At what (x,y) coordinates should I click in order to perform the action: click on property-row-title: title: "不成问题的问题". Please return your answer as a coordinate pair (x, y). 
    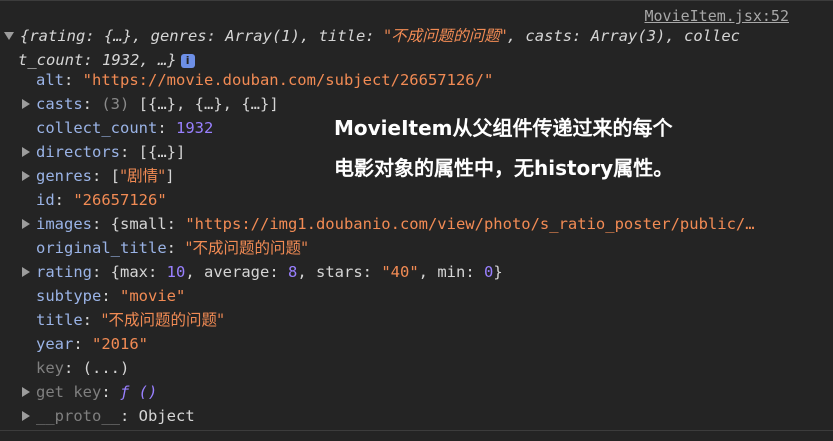
    Looking at the image, I should click on (130, 320).